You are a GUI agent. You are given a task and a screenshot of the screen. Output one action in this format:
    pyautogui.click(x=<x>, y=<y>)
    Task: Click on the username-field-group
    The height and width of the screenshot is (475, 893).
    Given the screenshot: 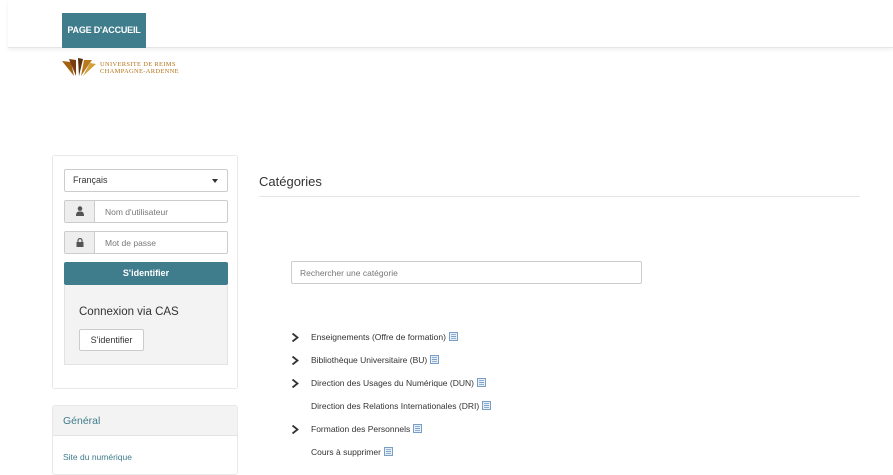 What is the action you would take?
    pyautogui.click(x=146, y=211)
    